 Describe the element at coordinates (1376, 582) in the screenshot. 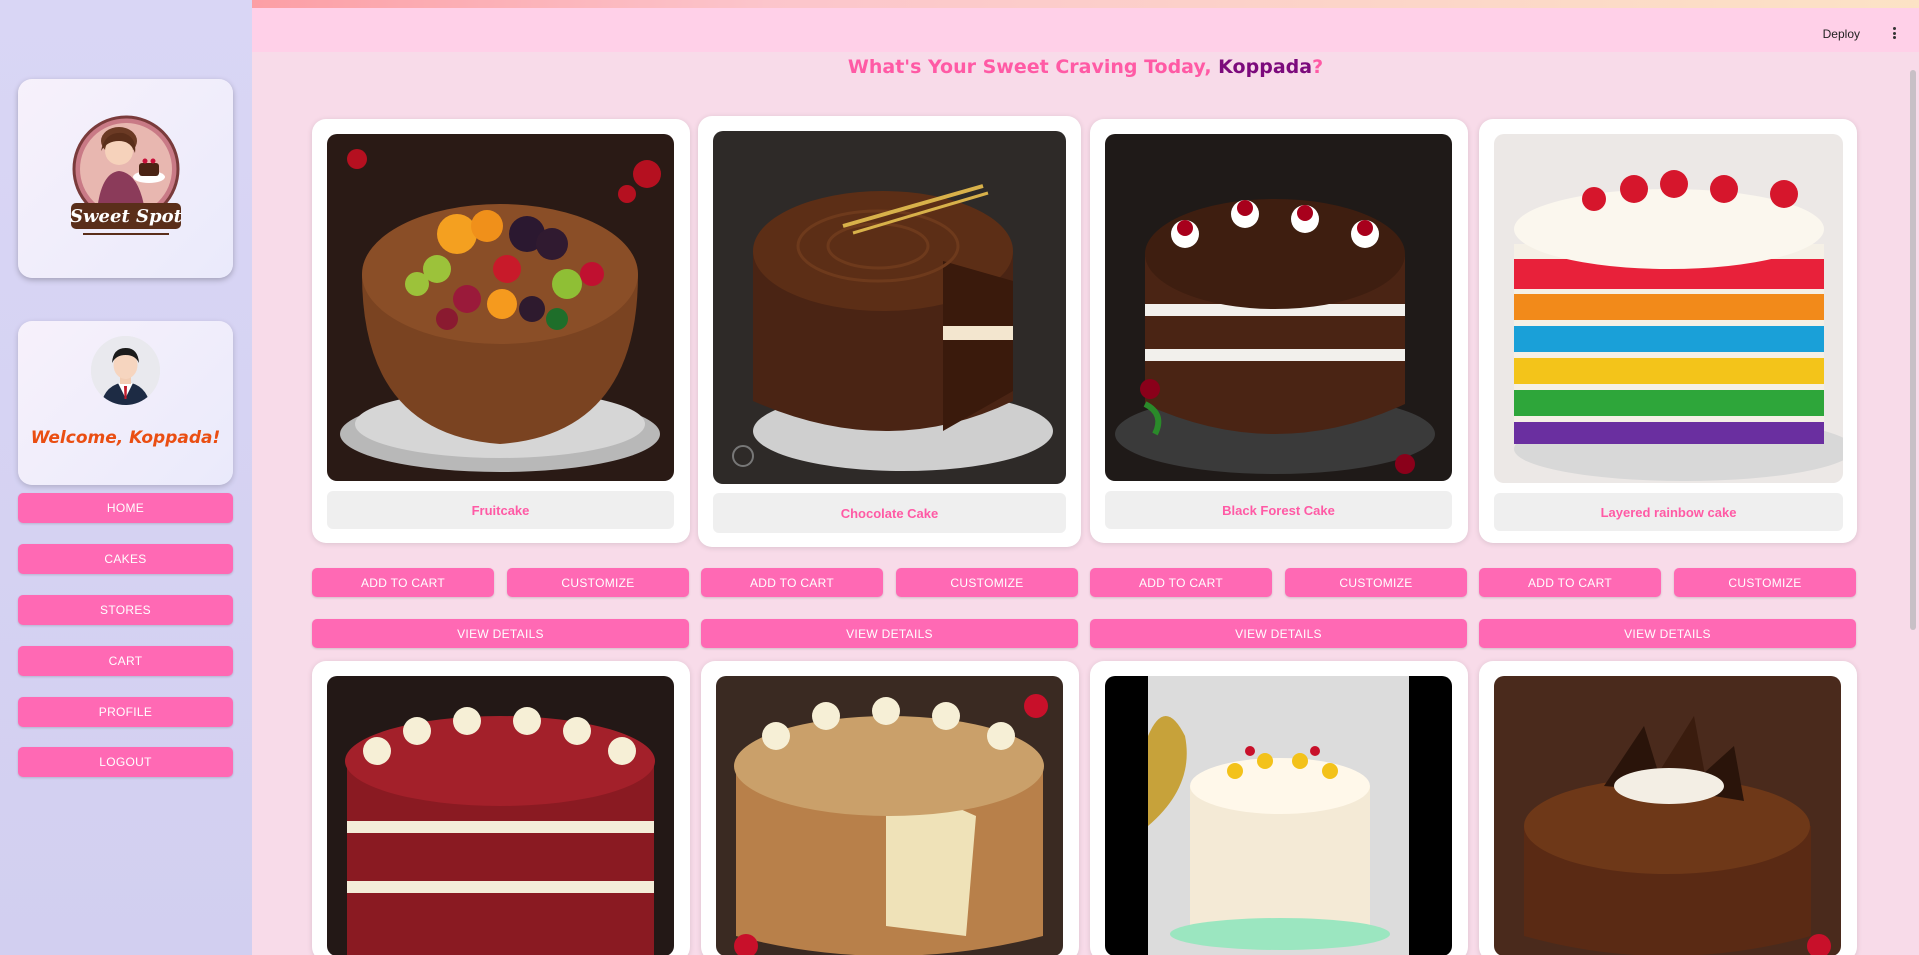

I see `customize-button-black-forest: CUSTOMIZE` at that location.